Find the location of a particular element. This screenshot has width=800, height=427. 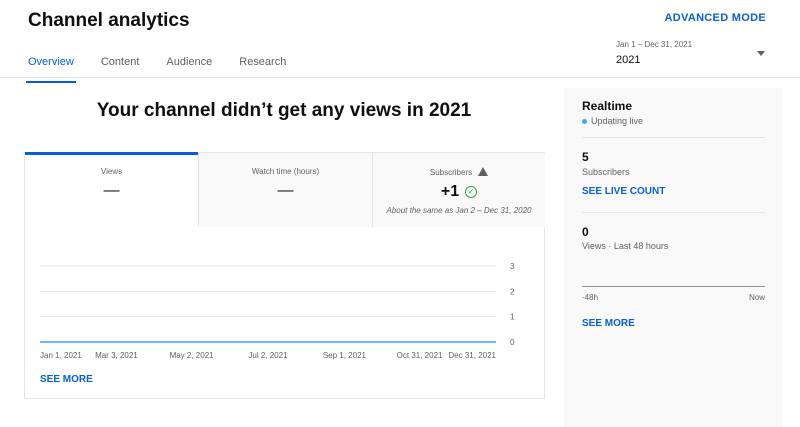

chart-x-tick-label: Mar 3, 2021 is located at coordinates (116, 355).